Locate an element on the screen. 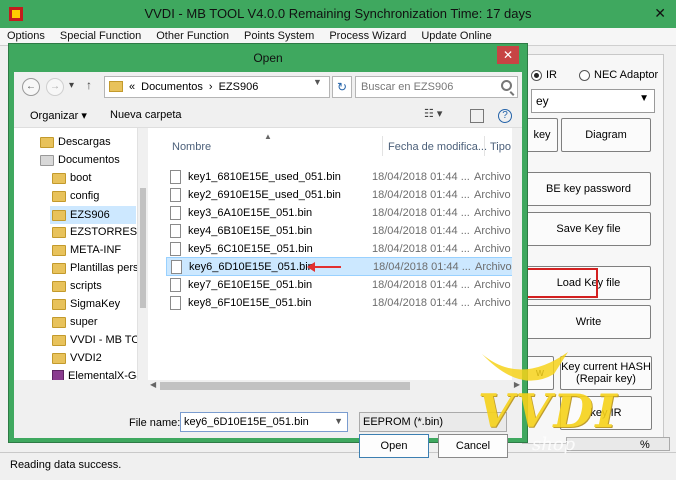  file-name-label: File name: is located at coordinates (155, 423).